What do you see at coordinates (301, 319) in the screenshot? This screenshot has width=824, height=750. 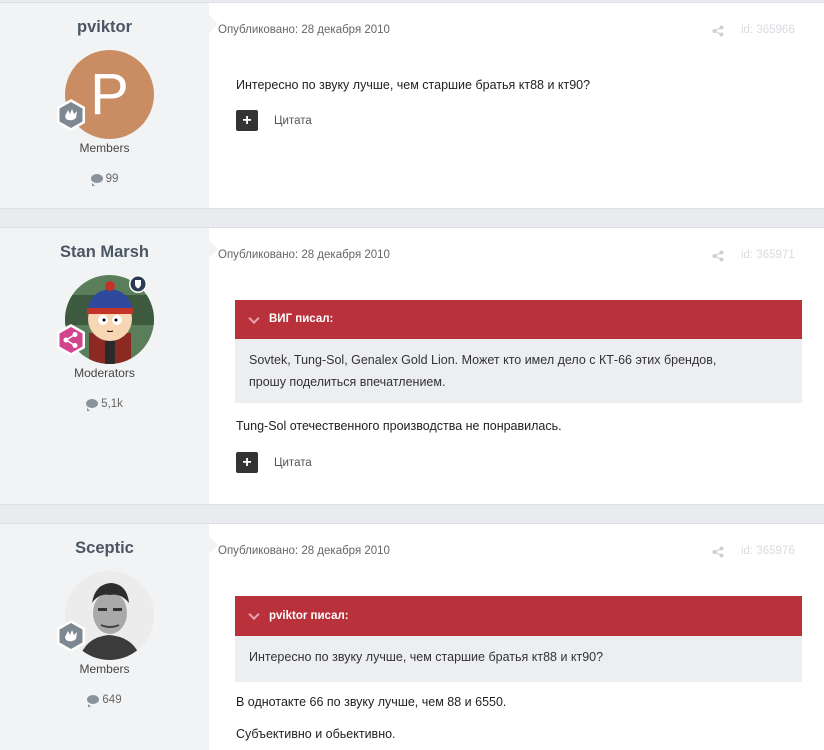 I see `quote-author: ВИГ писал:` at bounding box center [301, 319].